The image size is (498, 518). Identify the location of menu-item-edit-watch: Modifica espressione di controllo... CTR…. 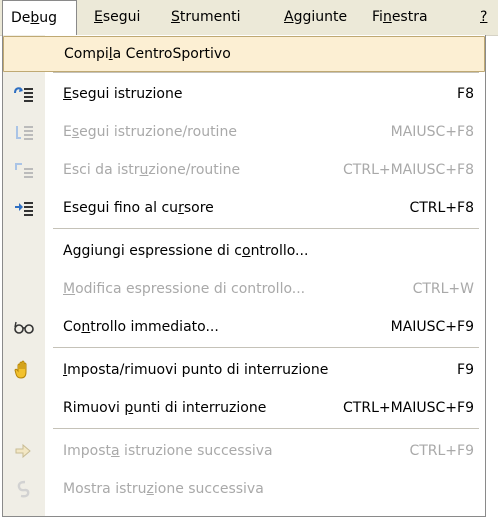
(244, 289).